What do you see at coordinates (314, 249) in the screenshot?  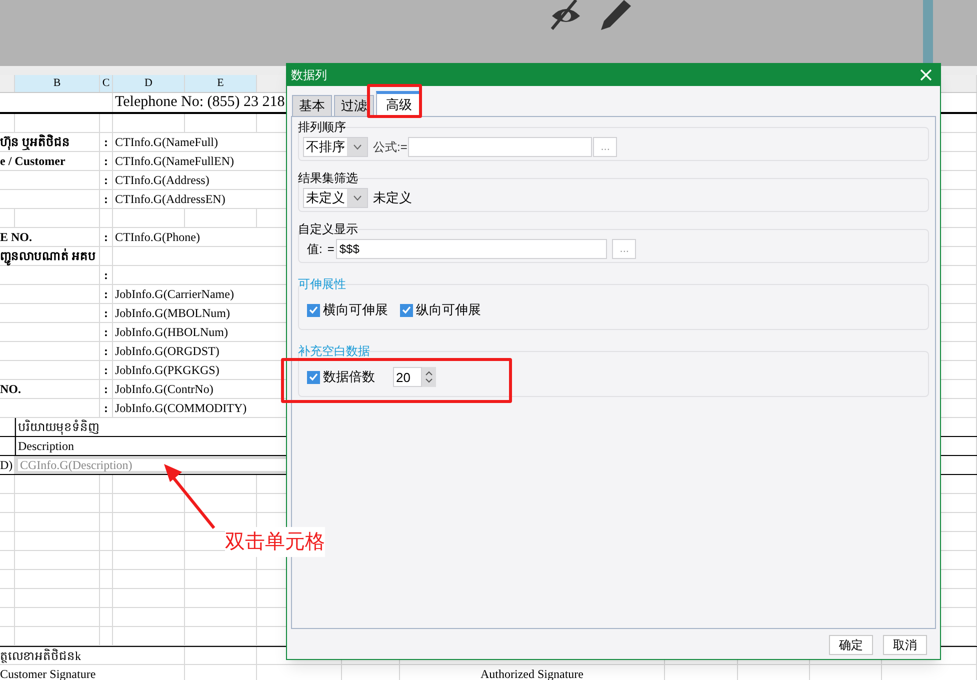 I see `field-label: 值:` at bounding box center [314, 249].